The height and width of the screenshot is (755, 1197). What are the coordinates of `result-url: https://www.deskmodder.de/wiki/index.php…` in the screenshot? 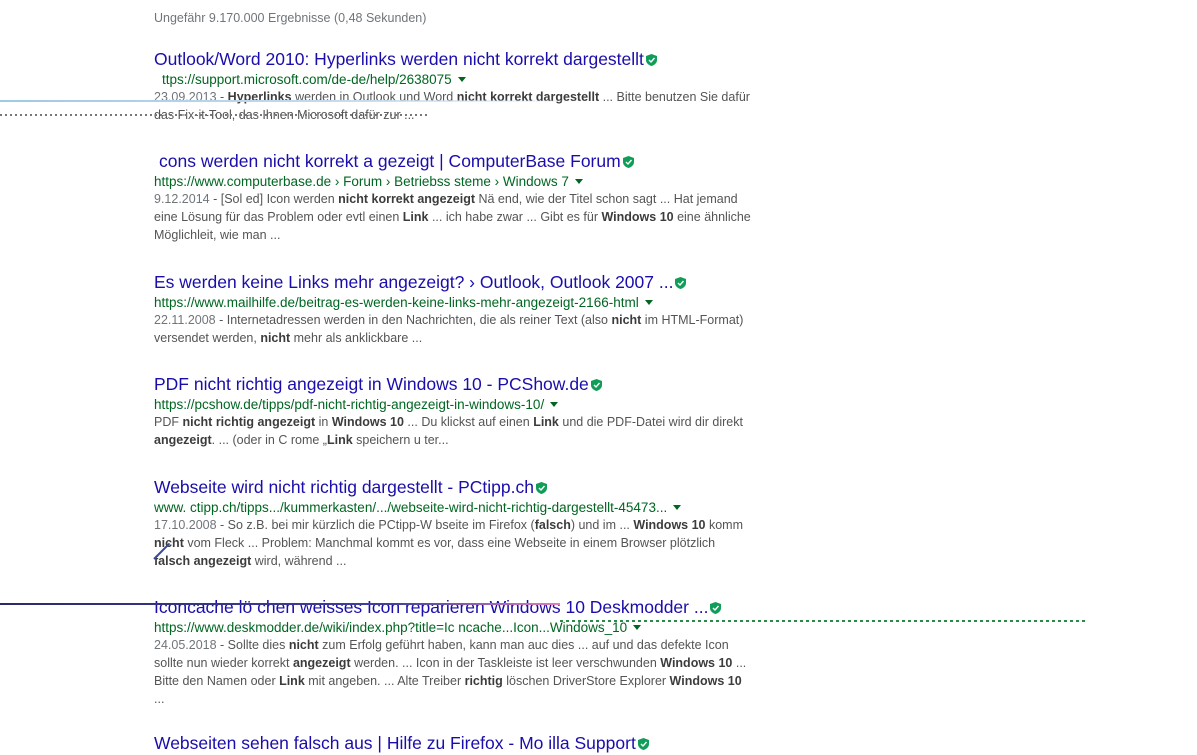 It's located at (391, 627).